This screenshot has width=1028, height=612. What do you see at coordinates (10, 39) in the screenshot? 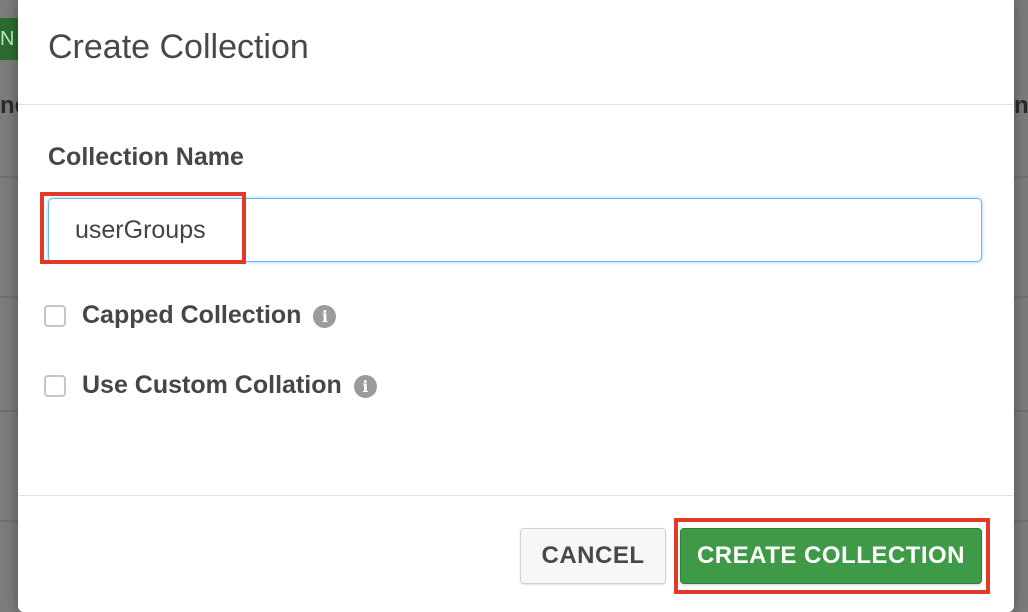
I see `background-green-button: N` at bounding box center [10, 39].